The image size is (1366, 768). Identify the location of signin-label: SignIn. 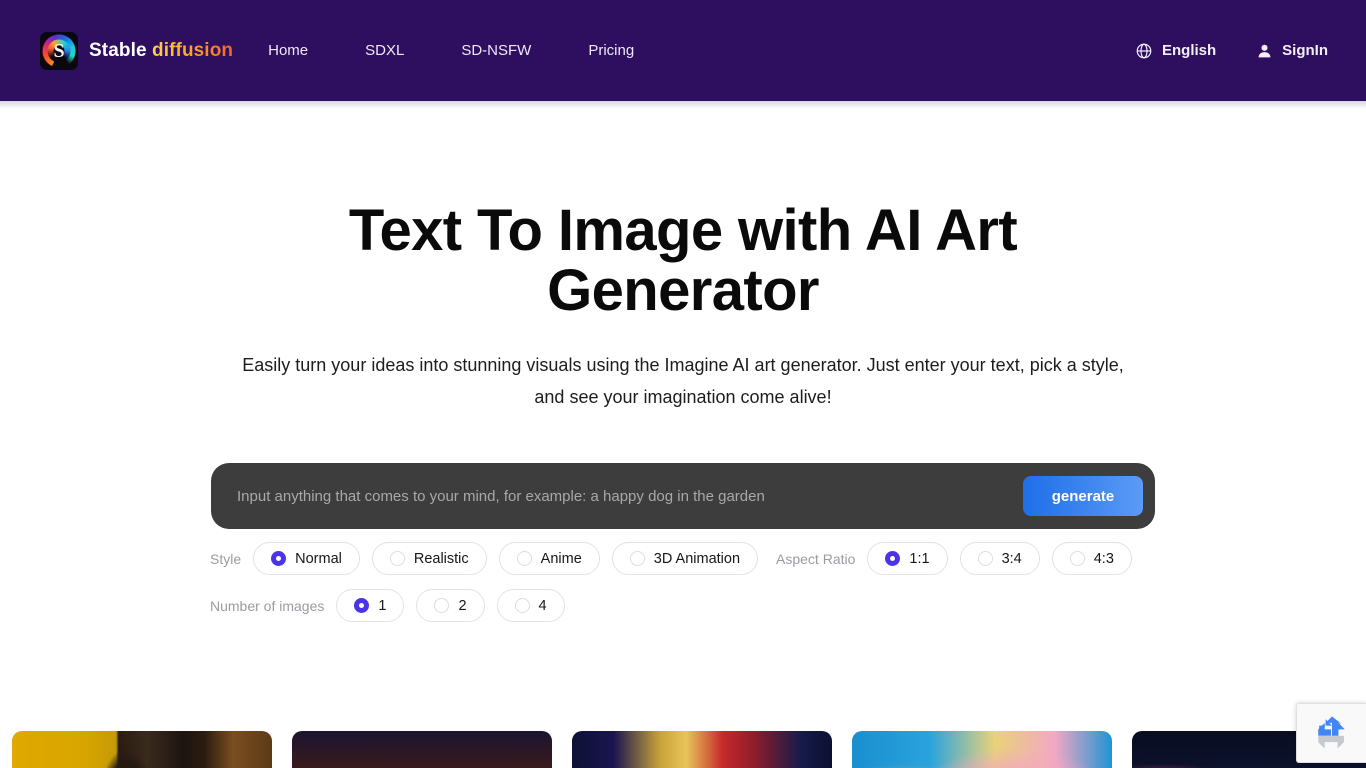
(1305, 50).